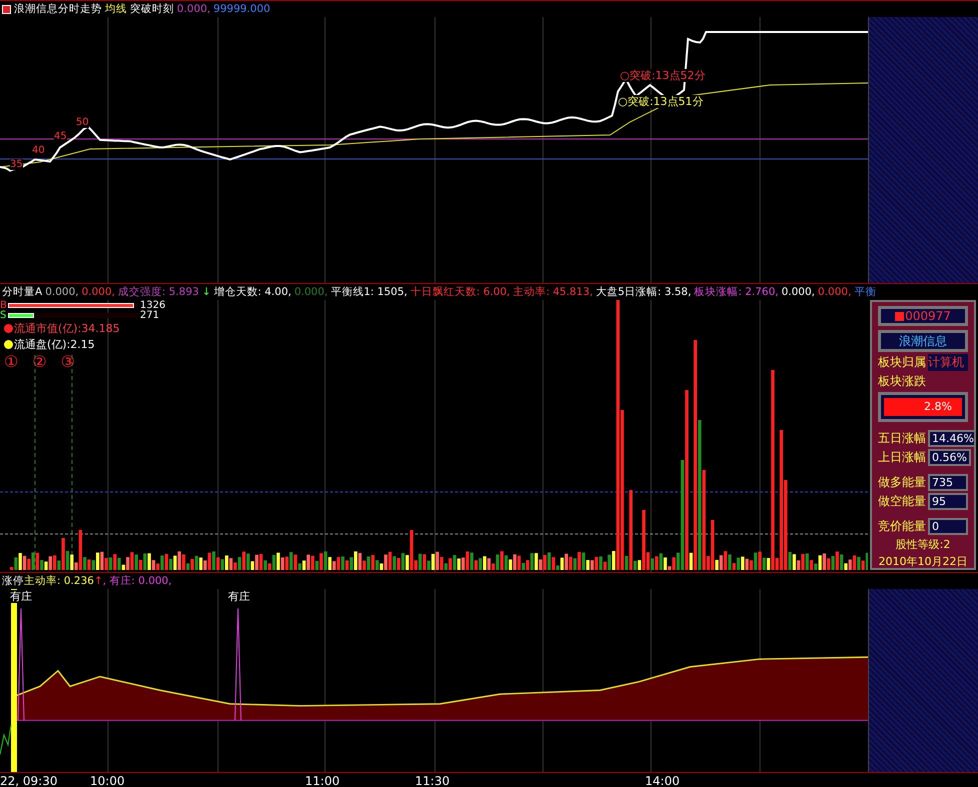  Describe the element at coordinates (923, 316) in the screenshot. I see `stock-code: 000977` at that location.